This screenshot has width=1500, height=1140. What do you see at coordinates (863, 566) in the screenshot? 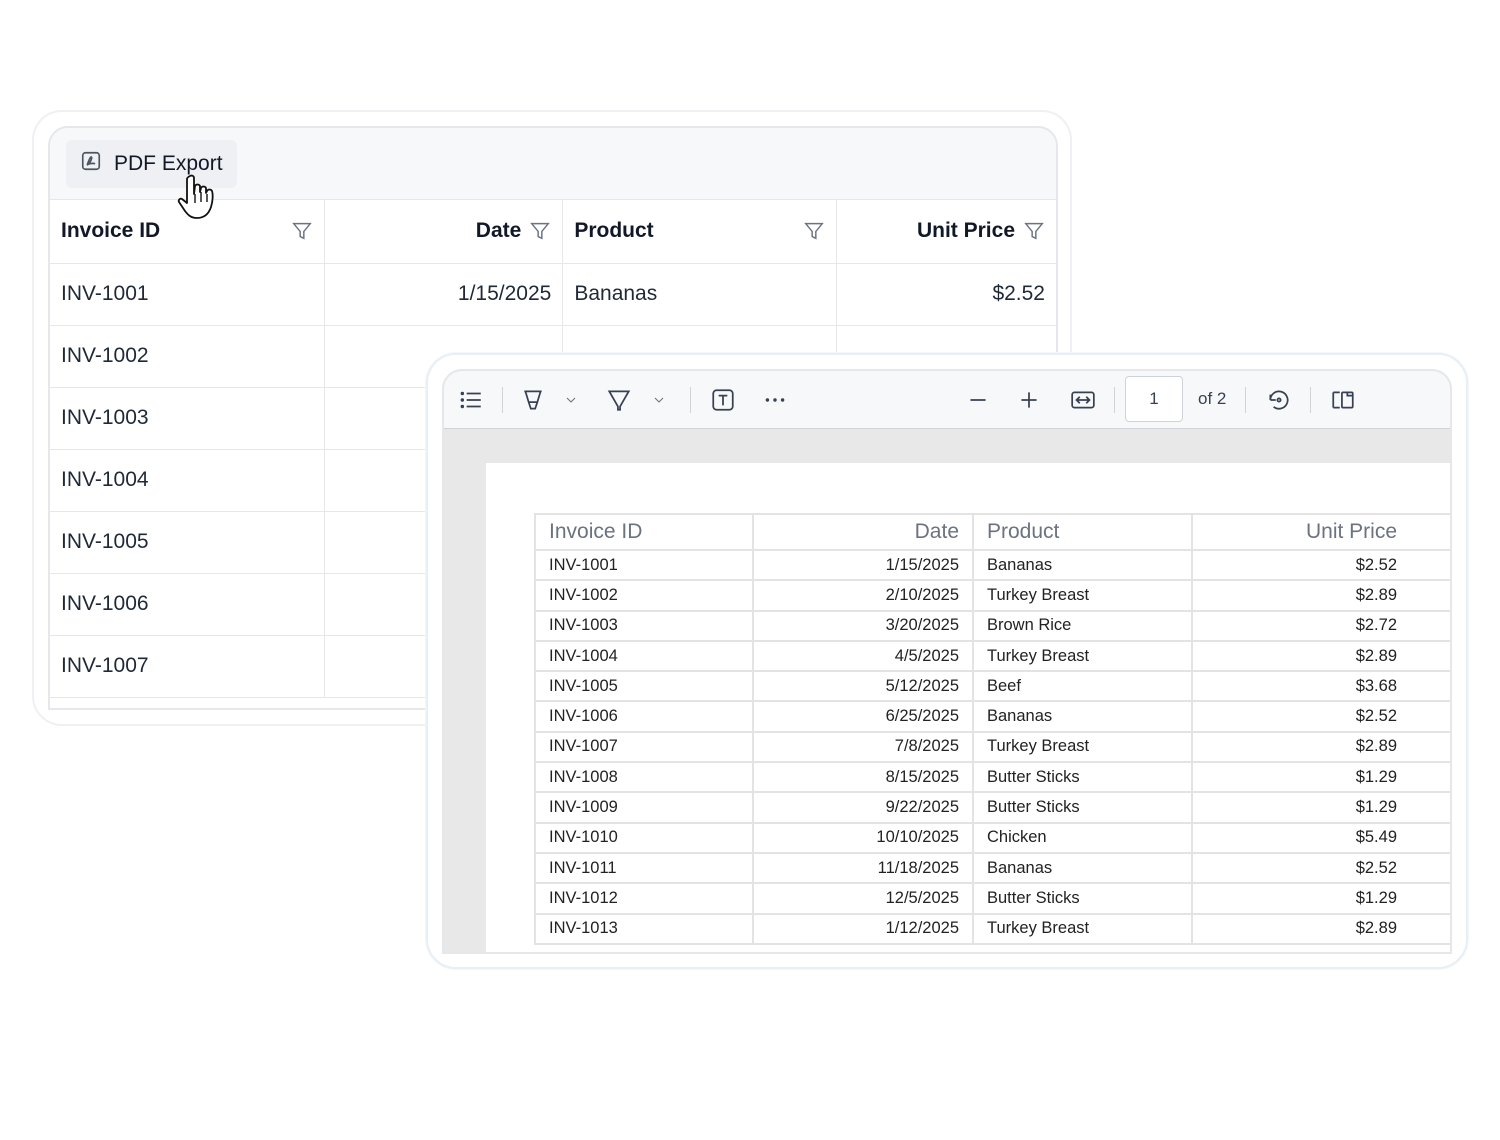
I see `pdf-cell-date: 1/15/2025` at bounding box center [863, 566].